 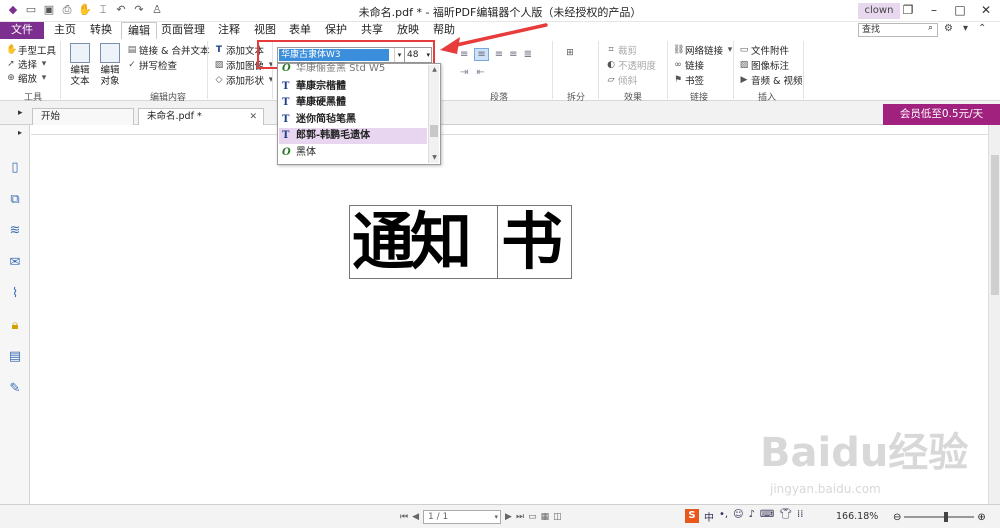 I want to click on tab-convert: 转换, so click(x=101, y=30).